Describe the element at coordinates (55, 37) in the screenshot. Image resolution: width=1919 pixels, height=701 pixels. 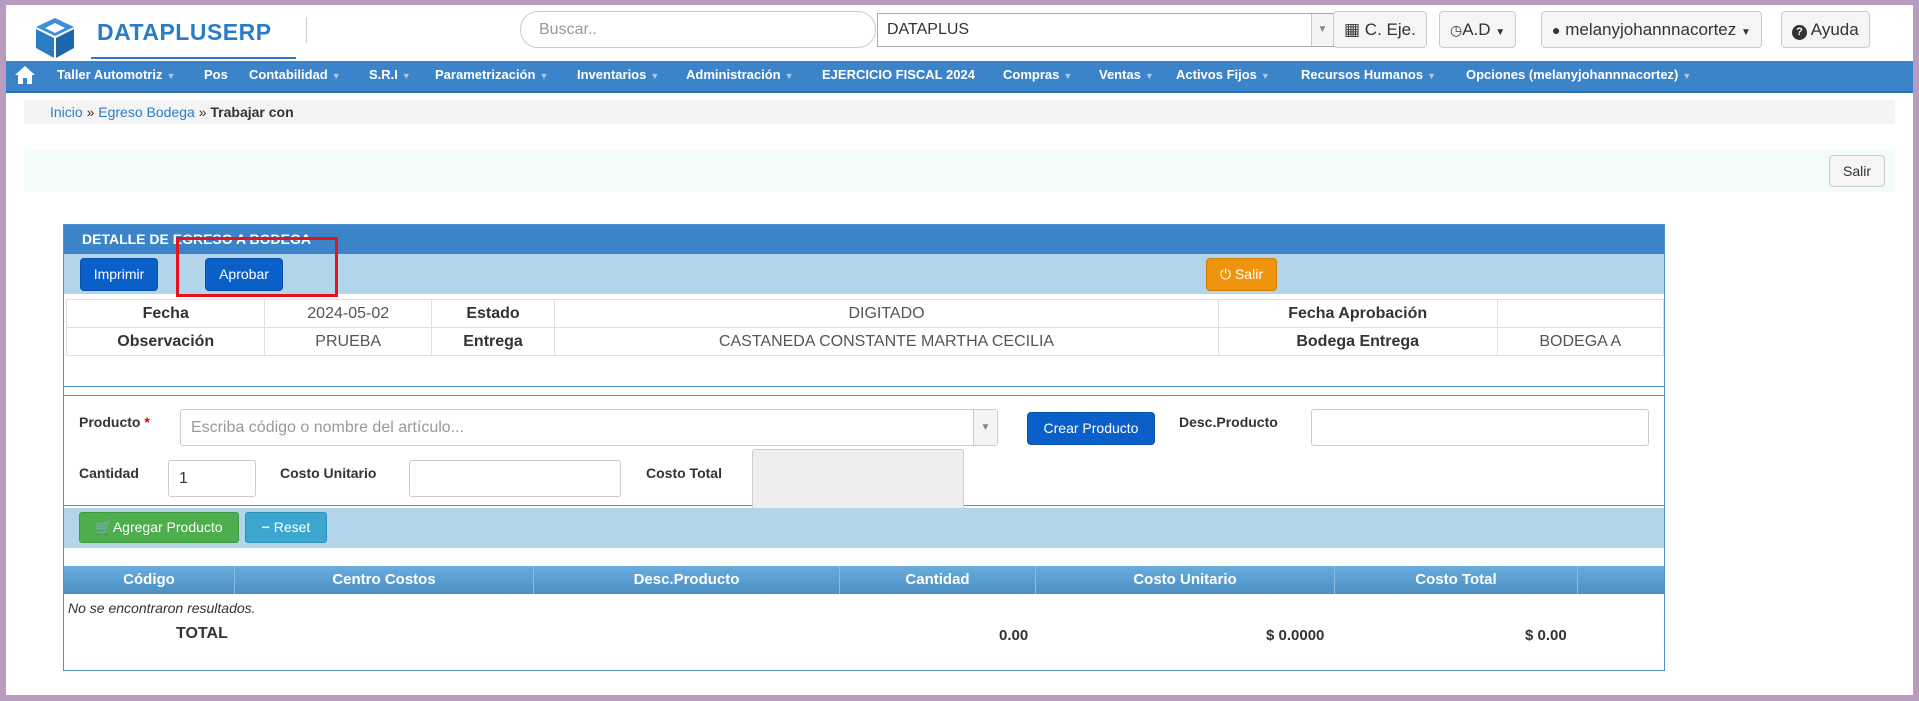
I see `logo-cube-icon` at that location.